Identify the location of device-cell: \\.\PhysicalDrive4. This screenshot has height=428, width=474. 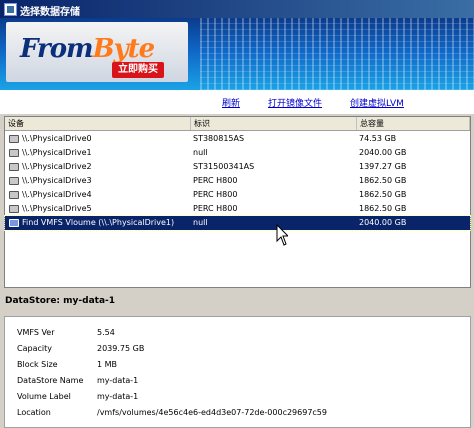
(57, 194).